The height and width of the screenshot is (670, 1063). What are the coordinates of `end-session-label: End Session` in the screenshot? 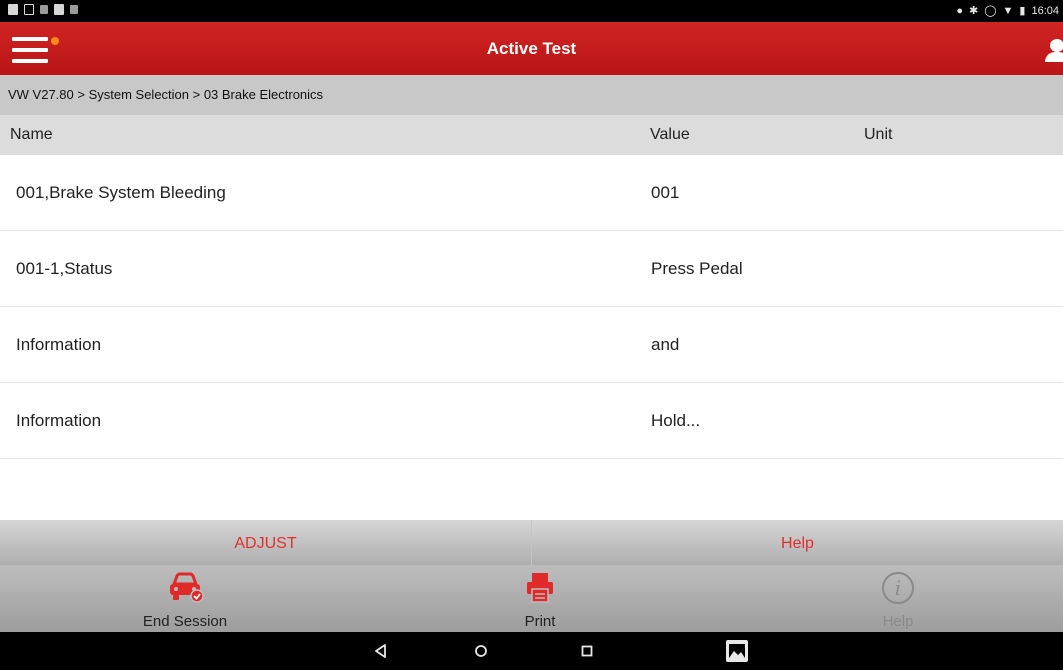 It's located at (185, 621).